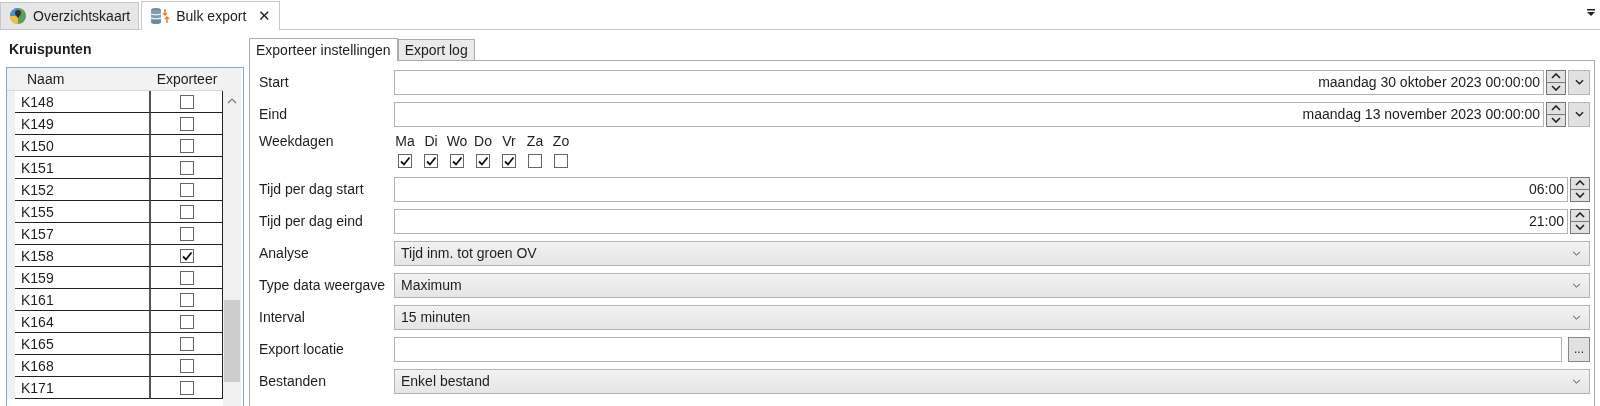  What do you see at coordinates (457, 141) in the screenshot?
I see `weekday-label: Wo` at bounding box center [457, 141].